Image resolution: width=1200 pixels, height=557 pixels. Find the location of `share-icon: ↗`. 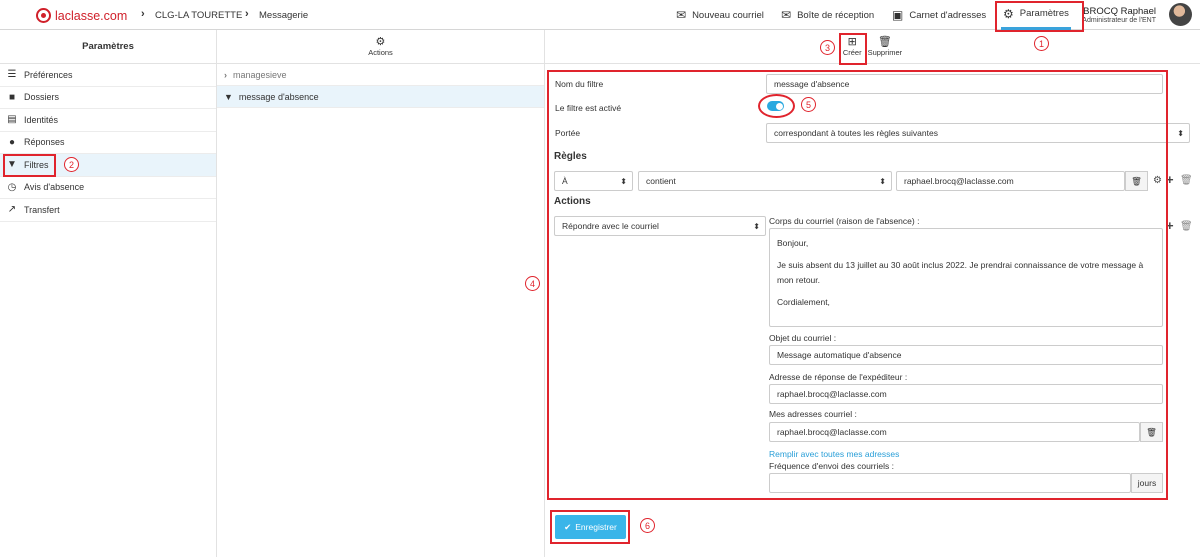

share-icon: ↗ is located at coordinates (12, 210).